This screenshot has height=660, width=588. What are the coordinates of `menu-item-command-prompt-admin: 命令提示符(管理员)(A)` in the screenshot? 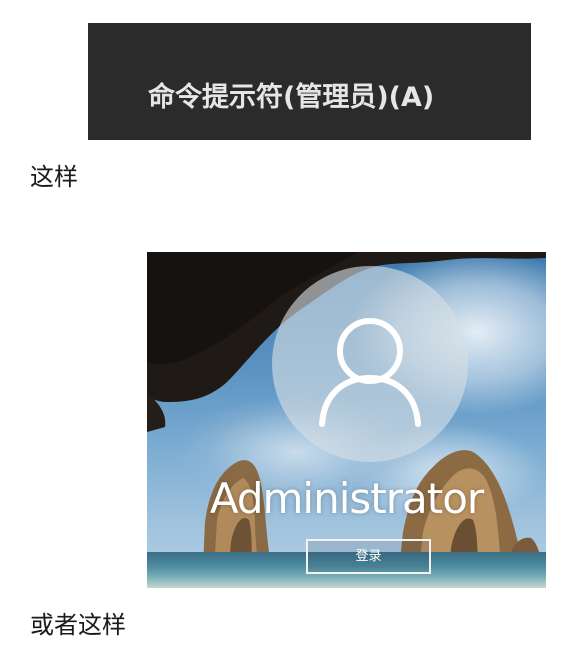 It's located at (291, 94).